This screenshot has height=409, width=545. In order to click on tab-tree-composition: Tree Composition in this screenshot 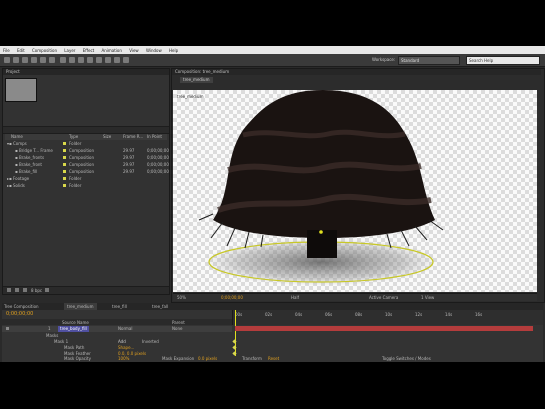, I will do `click(21, 306)`.